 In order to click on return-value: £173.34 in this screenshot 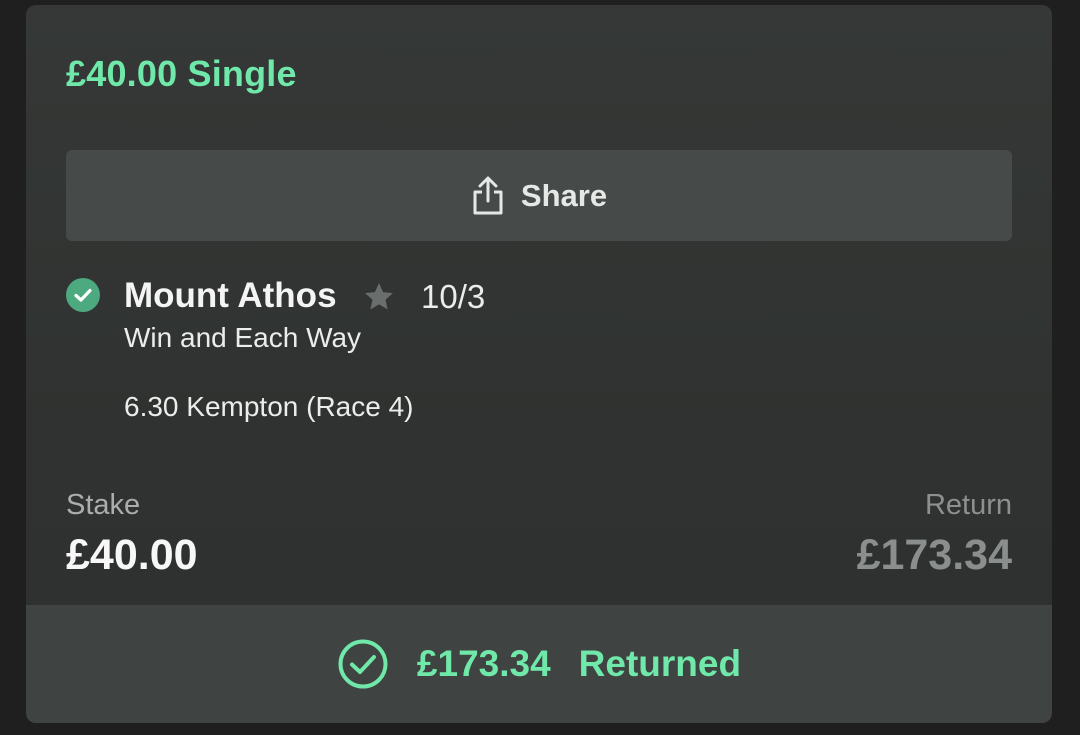, I will do `click(934, 555)`.